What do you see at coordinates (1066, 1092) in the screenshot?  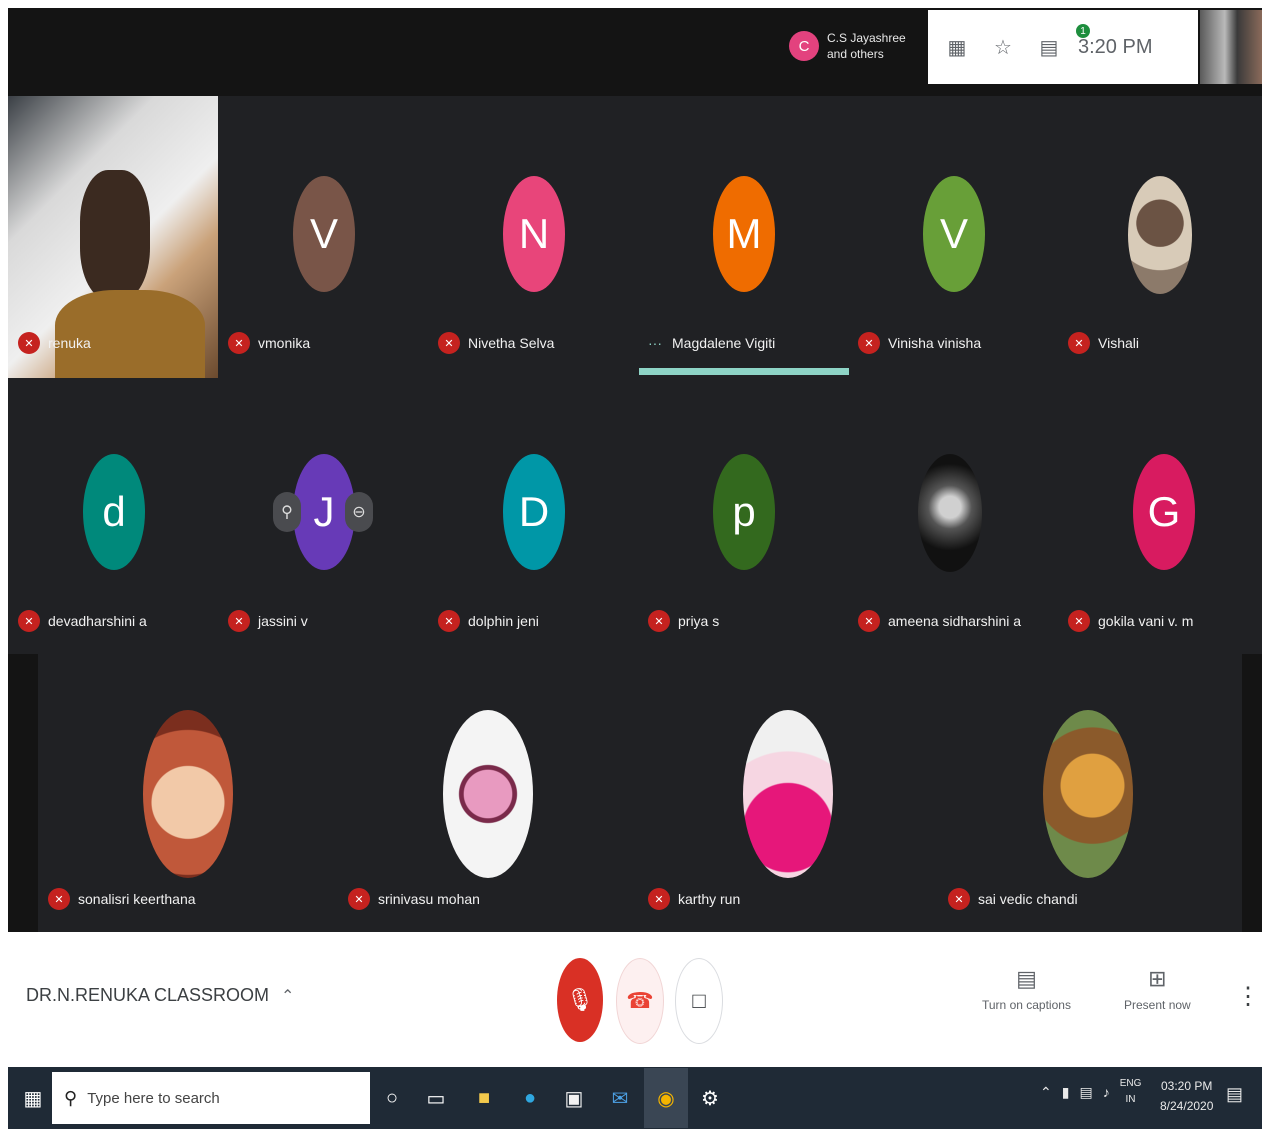 I see `battery-icon: ▮` at bounding box center [1066, 1092].